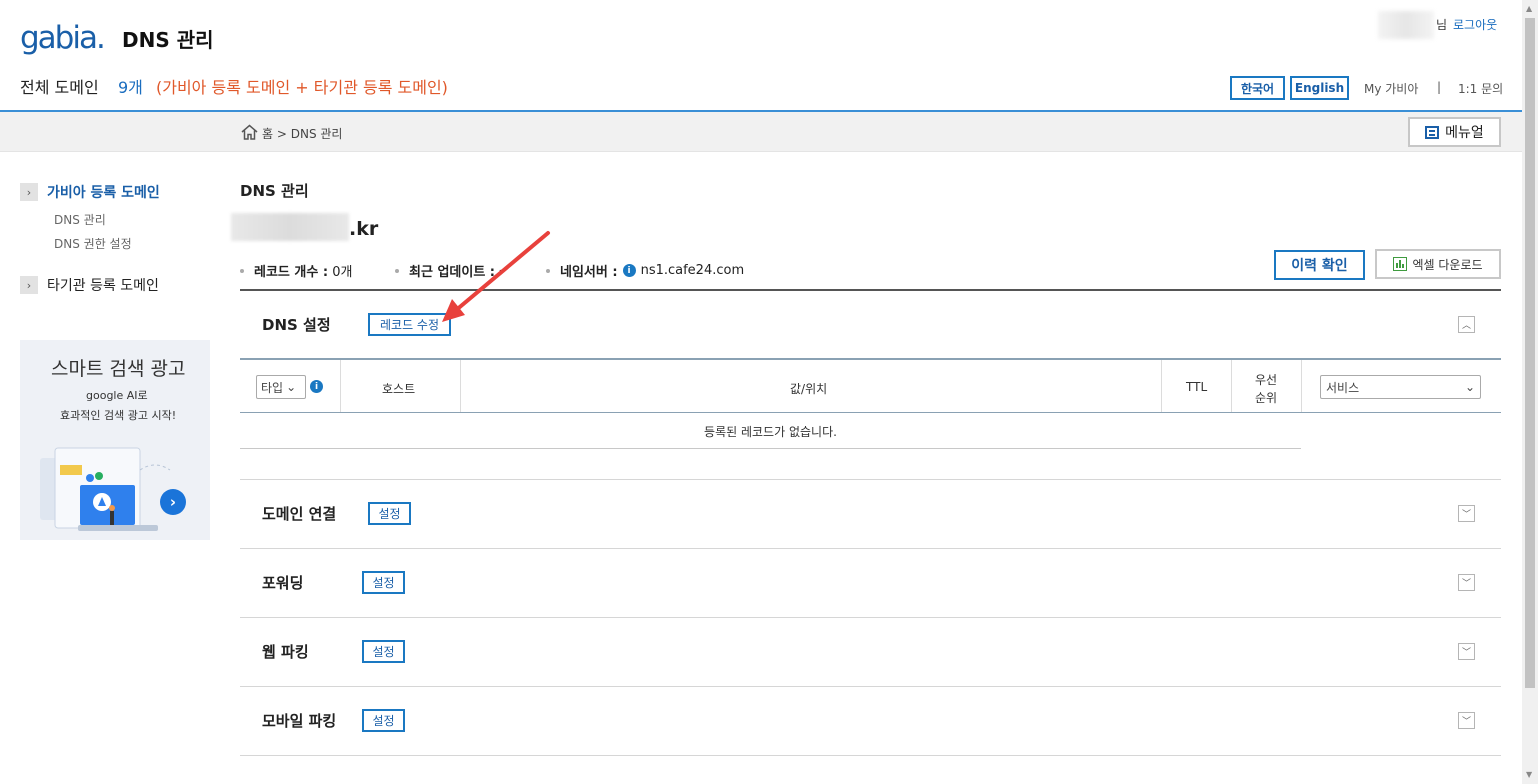 Image resolution: width=1538 pixels, height=784 pixels. What do you see at coordinates (296, 270) in the screenshot?
I see `record-count: 레코드 개수 : 0개` at bounding box center [296, 270].